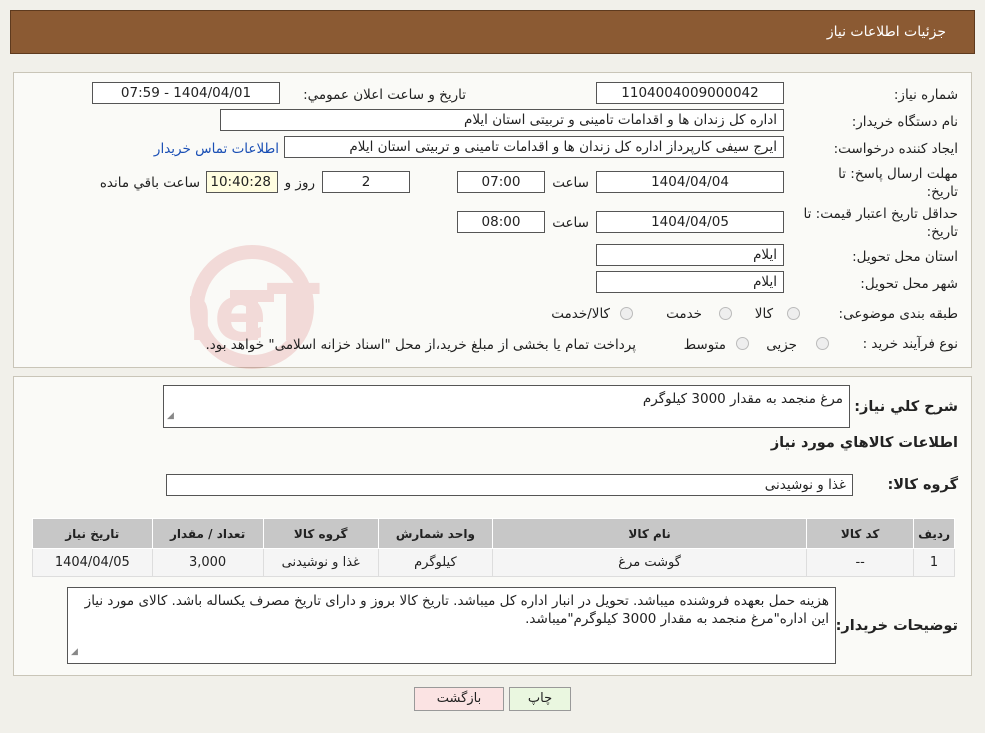 Image resolution: width=985 pixels, height=733 pixels. I want to click on cell-row-number: 1, so click(934, 562).